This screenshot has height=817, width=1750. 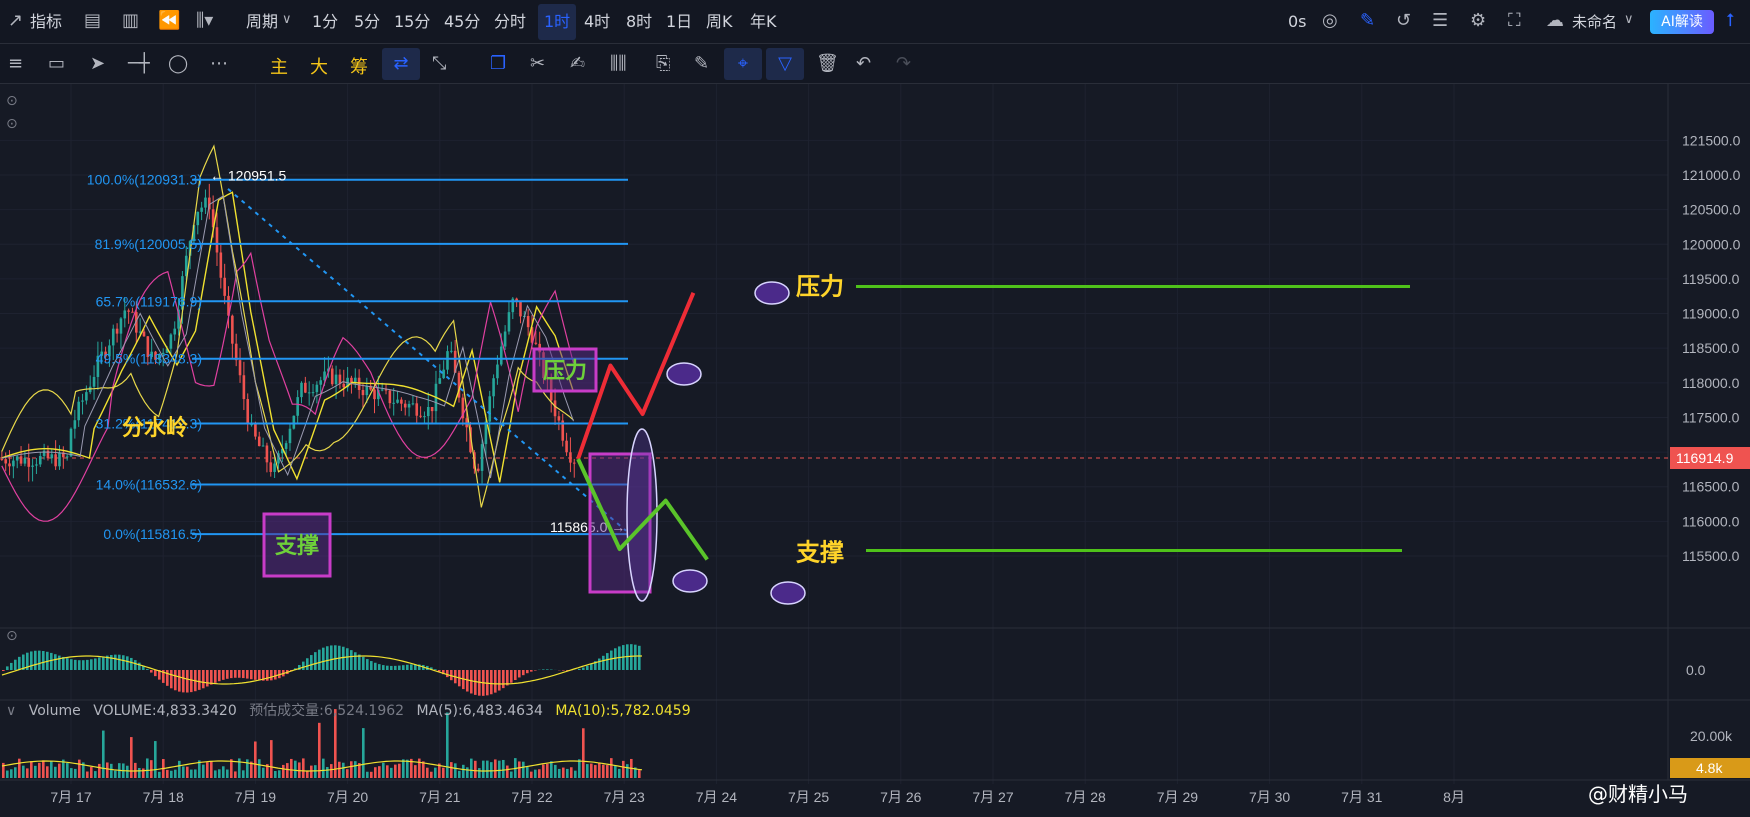 I want to click on camera-icon: ◎, so click(x=1330, y=20).